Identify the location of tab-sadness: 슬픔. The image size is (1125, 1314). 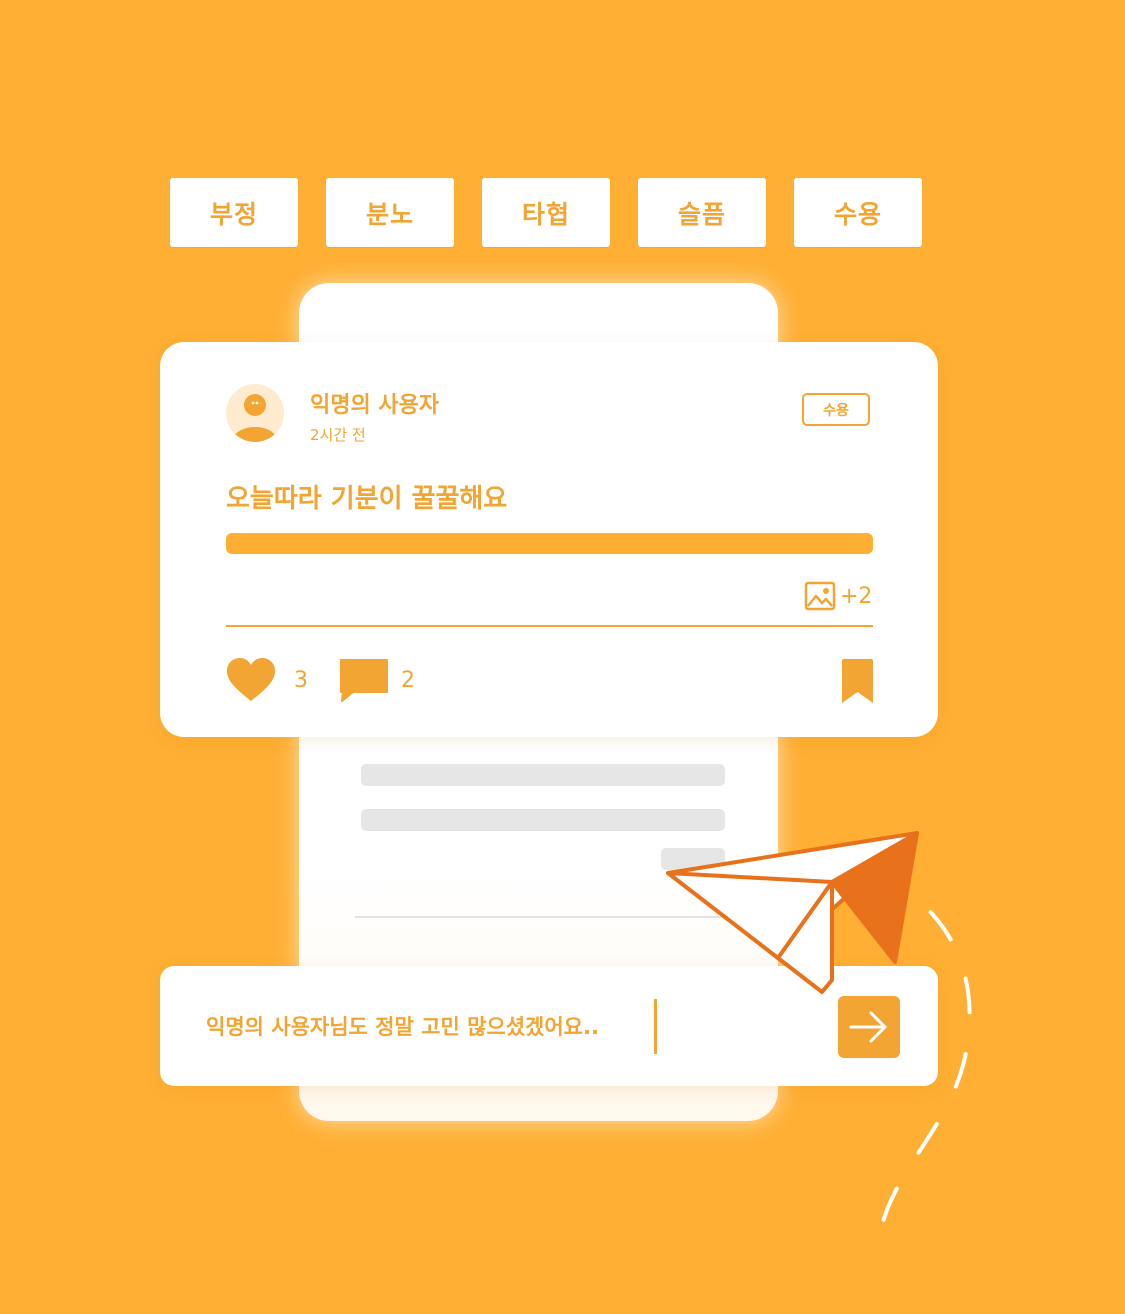
(702, 212).